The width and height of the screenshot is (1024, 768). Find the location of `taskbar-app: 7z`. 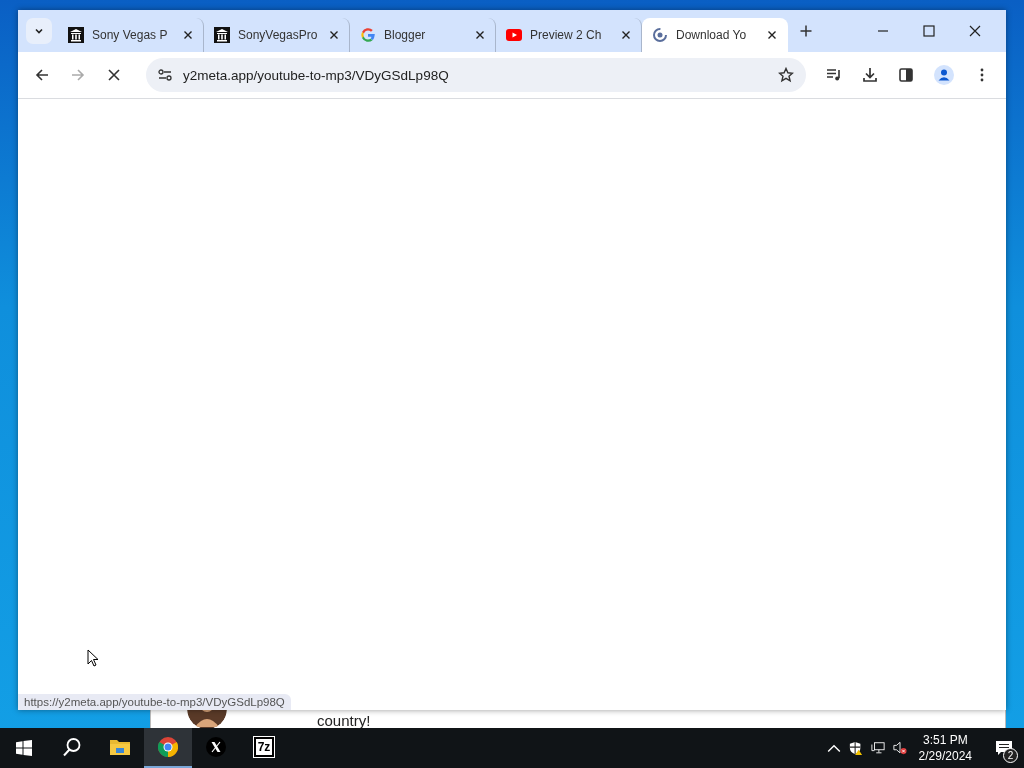

taskbar-app: 7z is located at coordinates (264, 748).